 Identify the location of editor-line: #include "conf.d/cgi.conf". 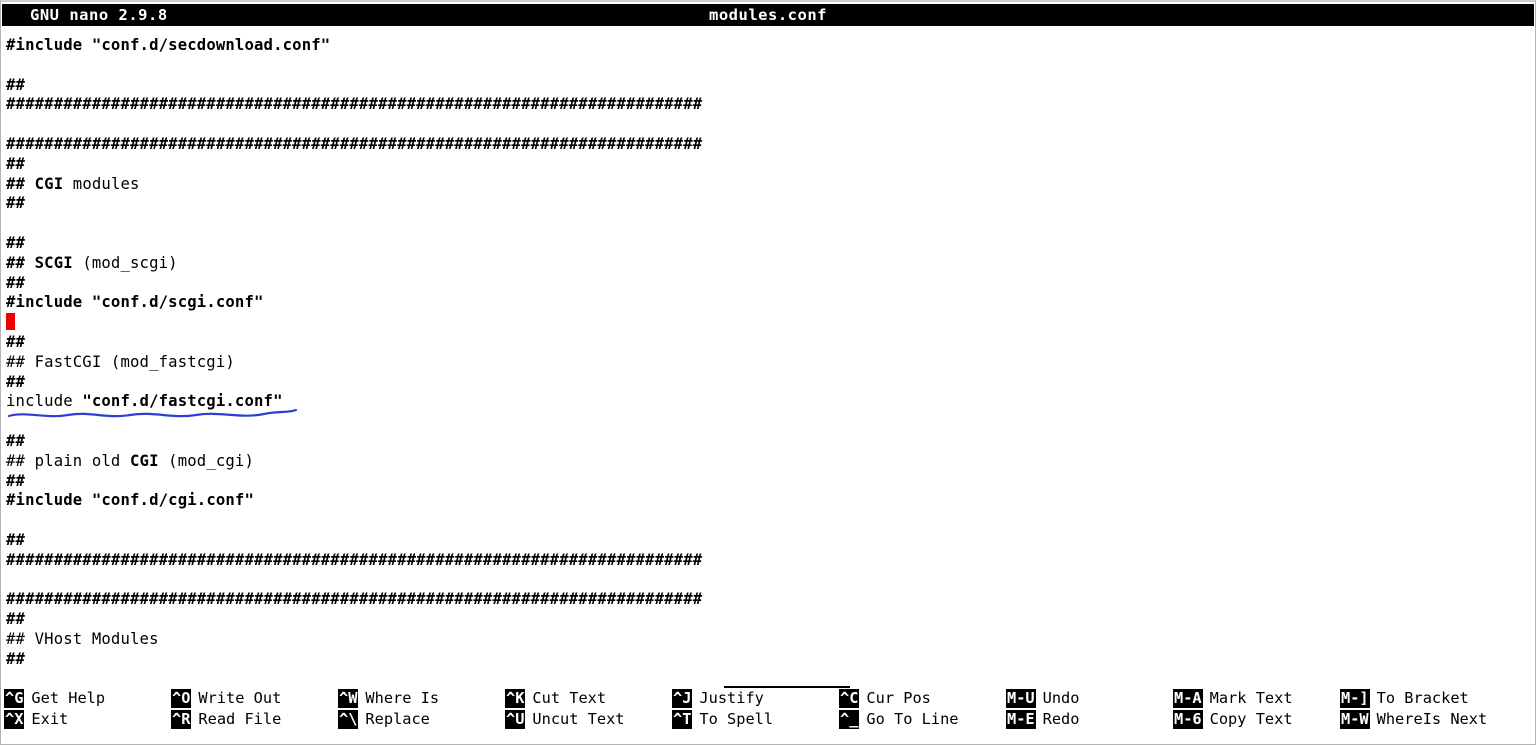
(770, 501).